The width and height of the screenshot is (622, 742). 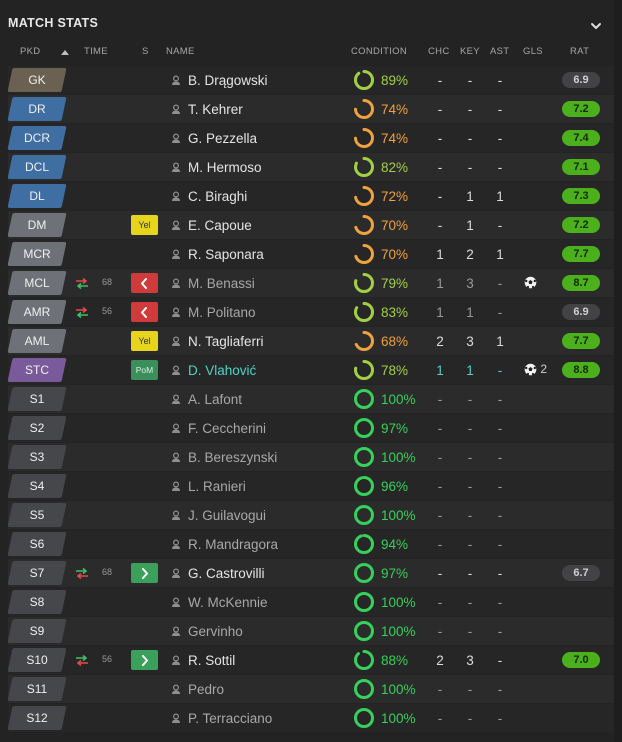 I want to click on table-row: S12 P. Terracciano 100% - - -, so click(x=310, y=718).